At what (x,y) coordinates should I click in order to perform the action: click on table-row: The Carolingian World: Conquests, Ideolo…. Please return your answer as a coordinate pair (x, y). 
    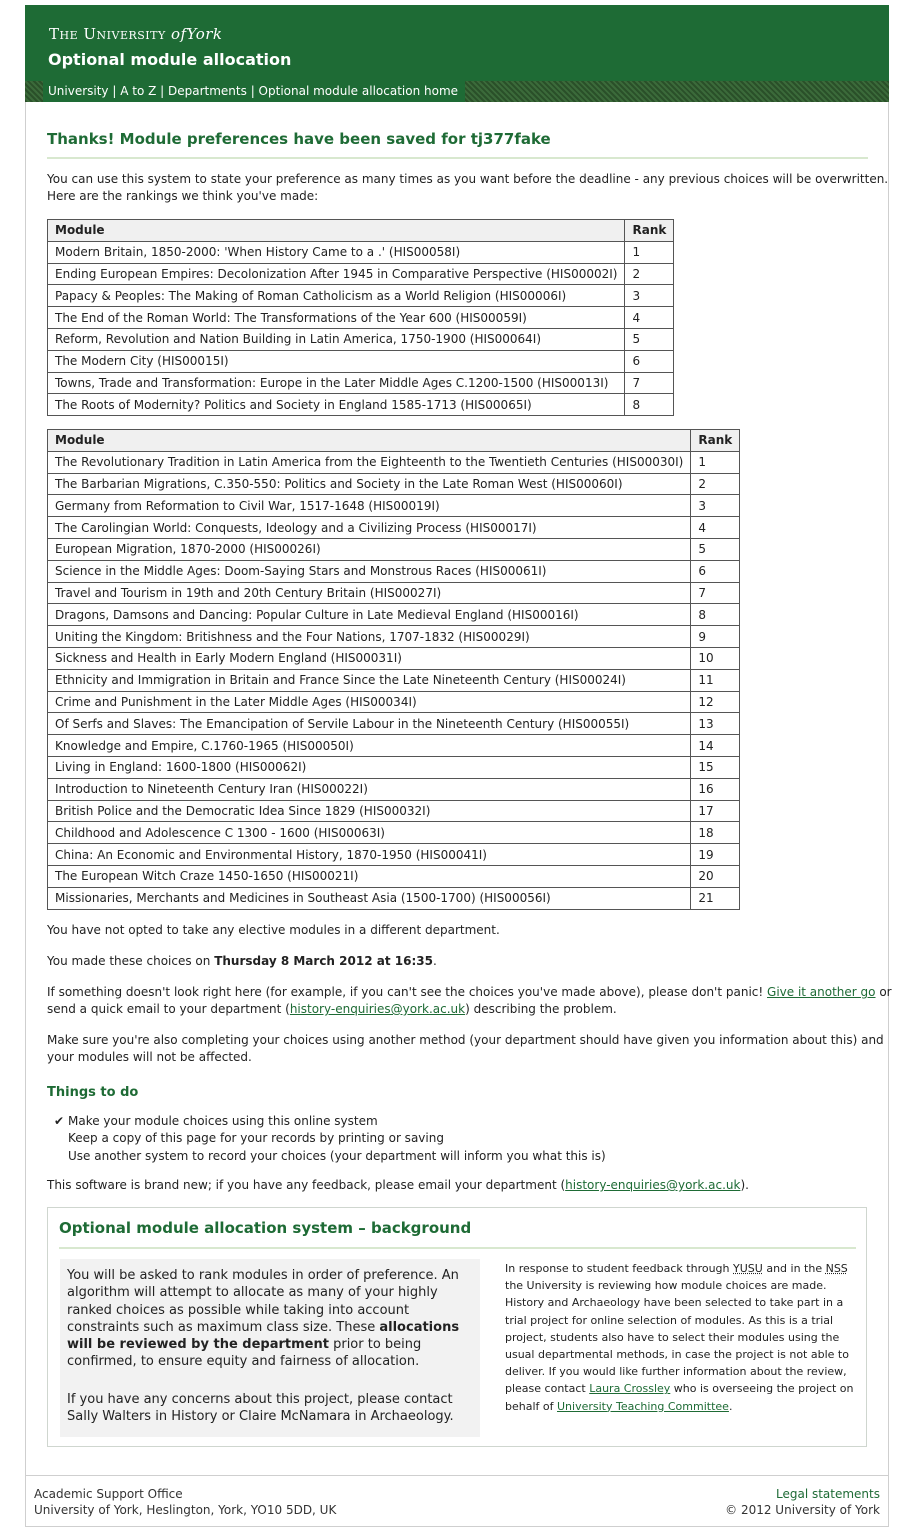
    Looking at the image, I should click on (393, 527).